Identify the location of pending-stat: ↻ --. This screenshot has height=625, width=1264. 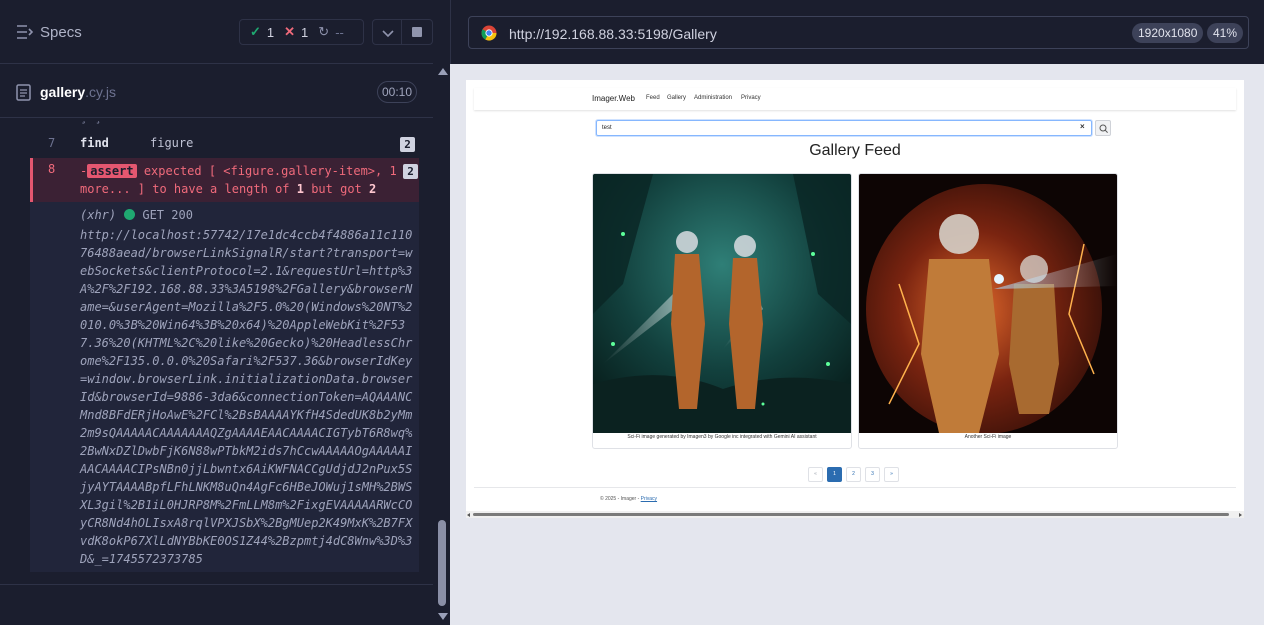
(331, 32).